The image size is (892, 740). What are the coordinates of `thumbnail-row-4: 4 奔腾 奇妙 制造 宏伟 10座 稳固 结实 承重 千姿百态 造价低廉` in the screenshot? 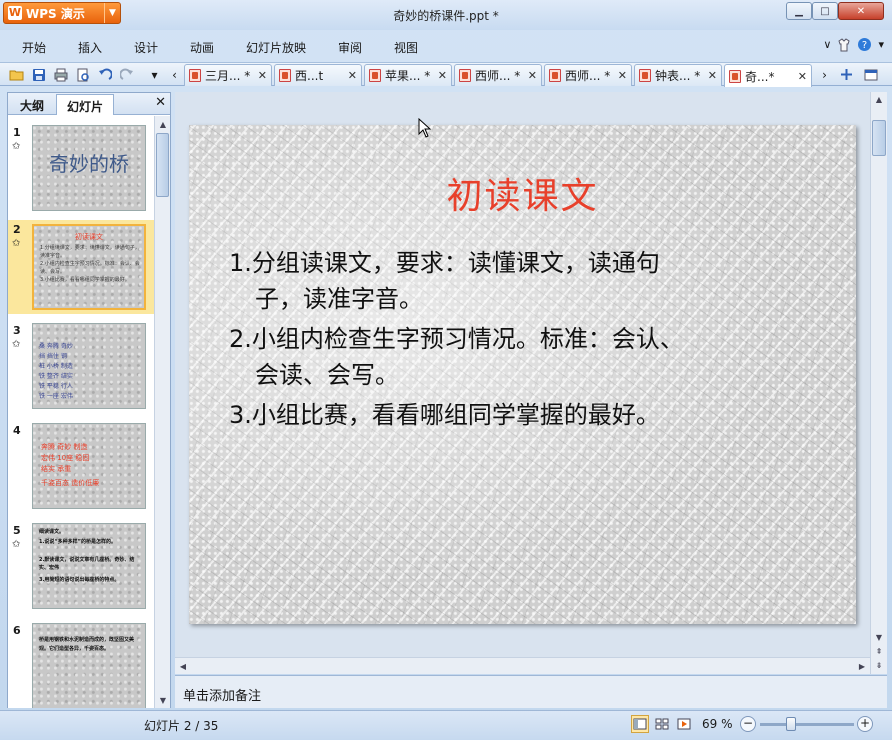 It's located at (81, 466).